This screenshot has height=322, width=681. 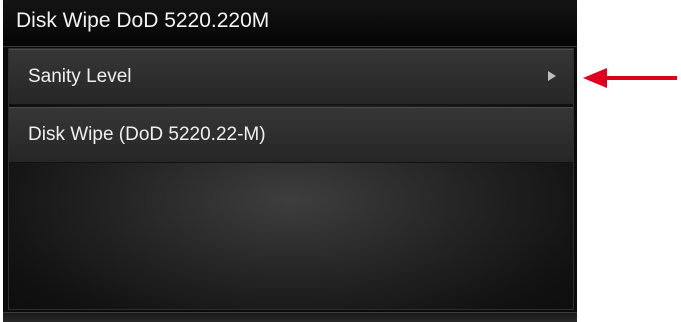 I want to click on menu-item-disk-wipe: Disk Wipe (DoD 5220.22-M), so click(x=291, y=135).